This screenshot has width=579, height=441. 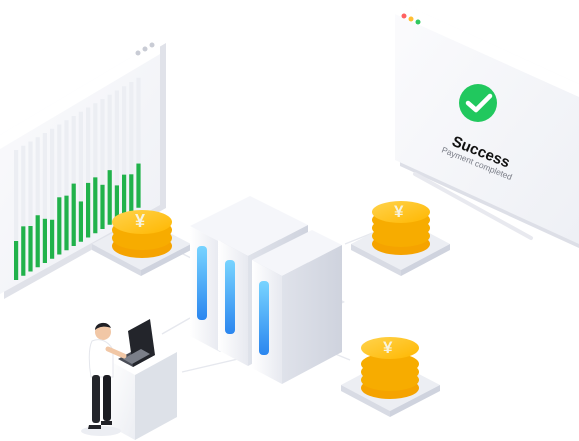 What do you see at coordinates (96, 399) in the screenshot?
I see `person-pants-left` at bounding box center [96, 399].